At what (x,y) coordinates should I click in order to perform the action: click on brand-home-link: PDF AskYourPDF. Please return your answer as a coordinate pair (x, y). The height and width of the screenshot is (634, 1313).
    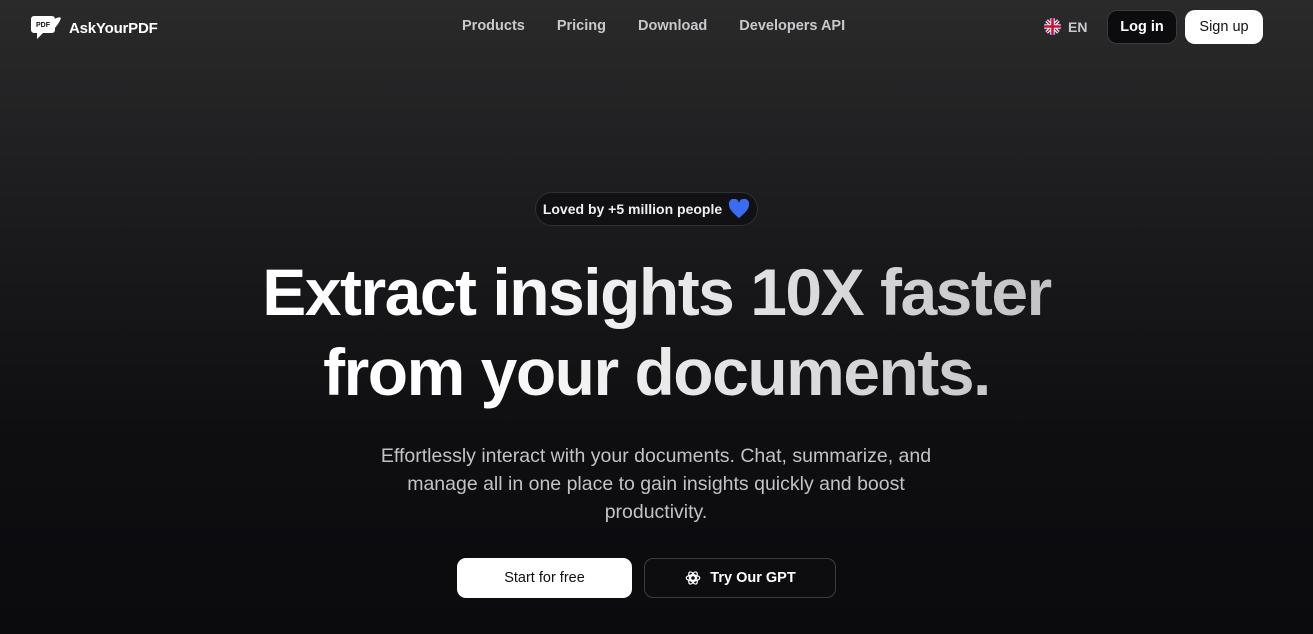
    Looking at the image, I should click on (94, 28).